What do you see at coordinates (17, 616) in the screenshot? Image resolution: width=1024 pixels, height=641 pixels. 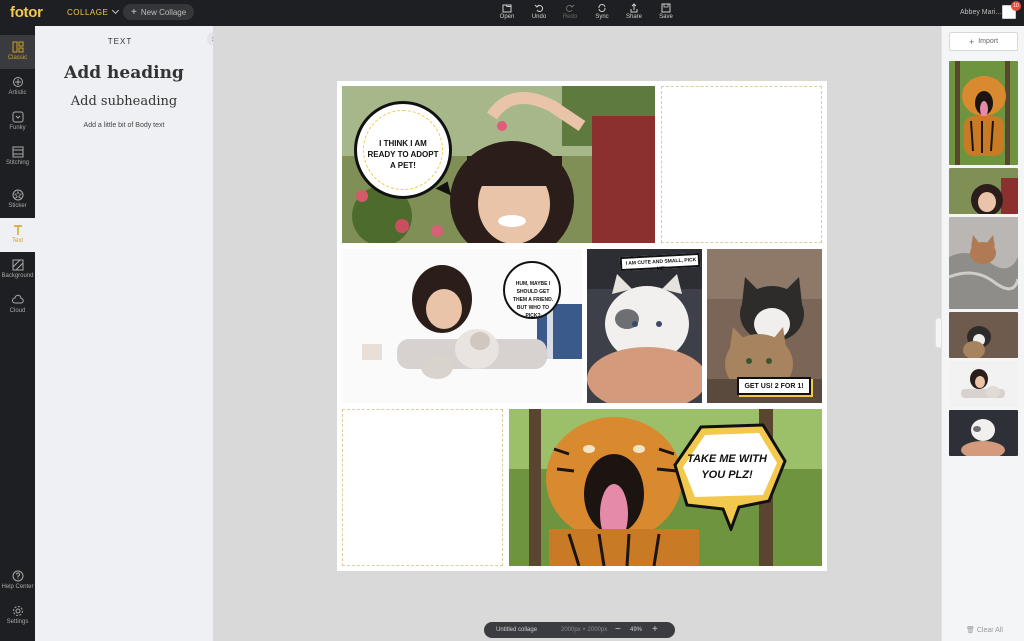 I see `nav-settings: Settings` at bounding box center [17, 616].